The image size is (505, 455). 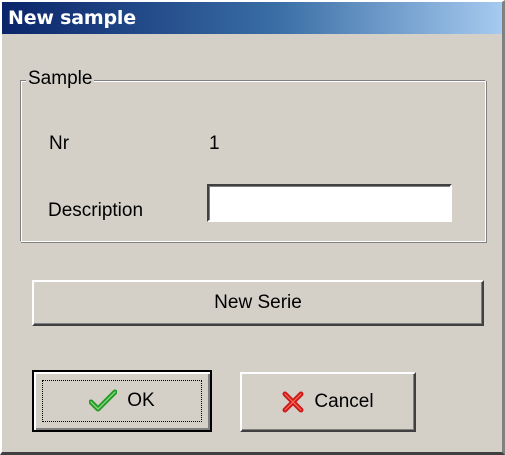 I want to click on cancel-button: Cancel, so click(x=328, y=402).